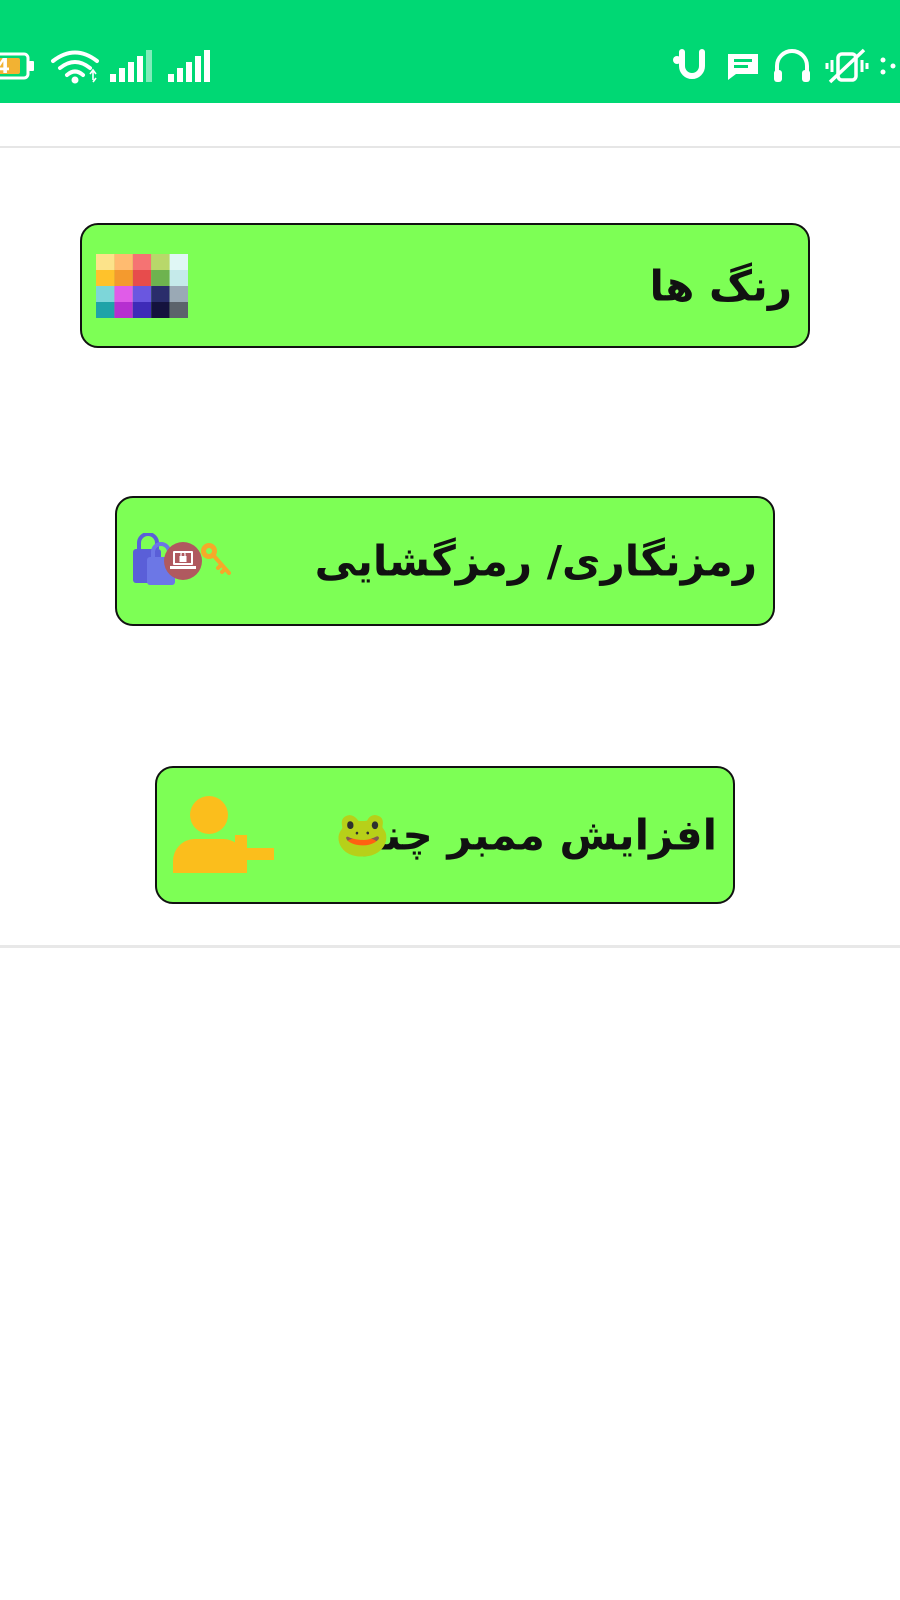 This screenshot has height=1600, width=900. What do you see at coordinates (224, 835) in the screenshot?
I see `add-user-icon` at bounding box center [224, 835].